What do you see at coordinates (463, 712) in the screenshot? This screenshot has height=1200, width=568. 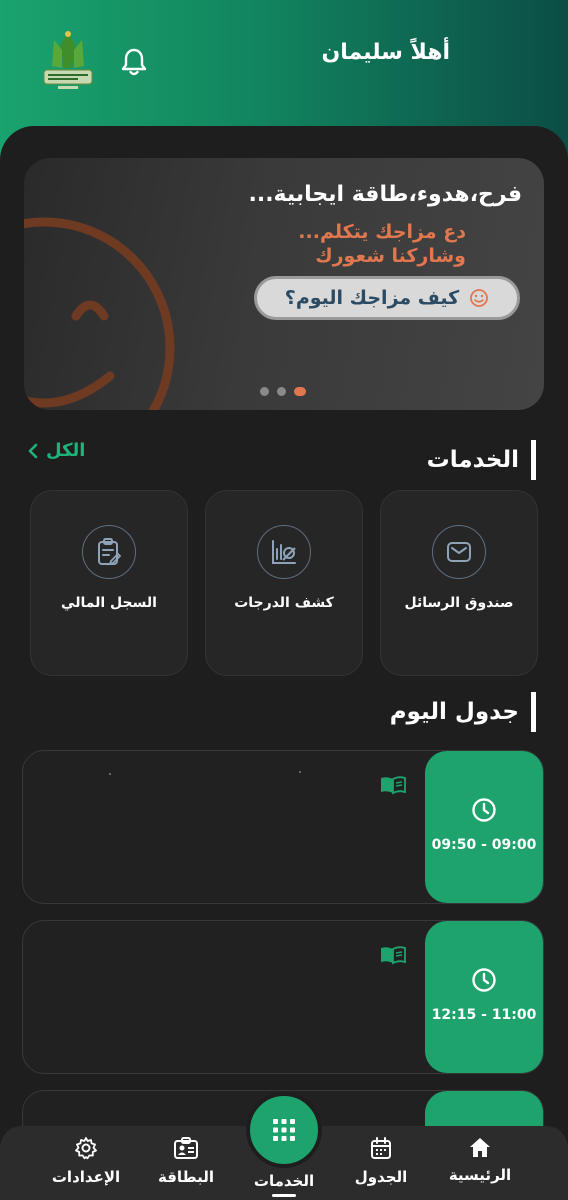 I see `schedule-section-title: جدول اليوم` at bounding box center [463, 712].